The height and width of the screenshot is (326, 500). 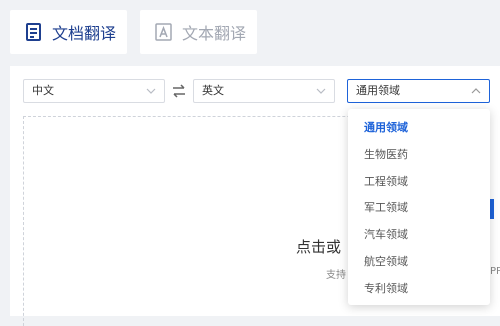 What do you see at coordinates (386, 261) in the screenshot?
I see `domain-option: 航空领域` at bounding box center [386, 261].